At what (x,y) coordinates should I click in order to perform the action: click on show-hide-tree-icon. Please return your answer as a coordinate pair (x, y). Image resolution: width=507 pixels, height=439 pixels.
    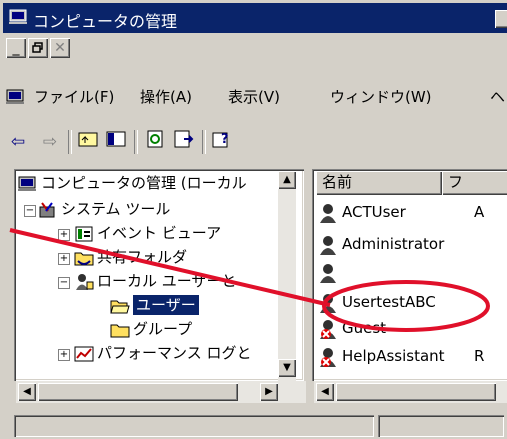
    Looking at the image, I should click on (116, 142).